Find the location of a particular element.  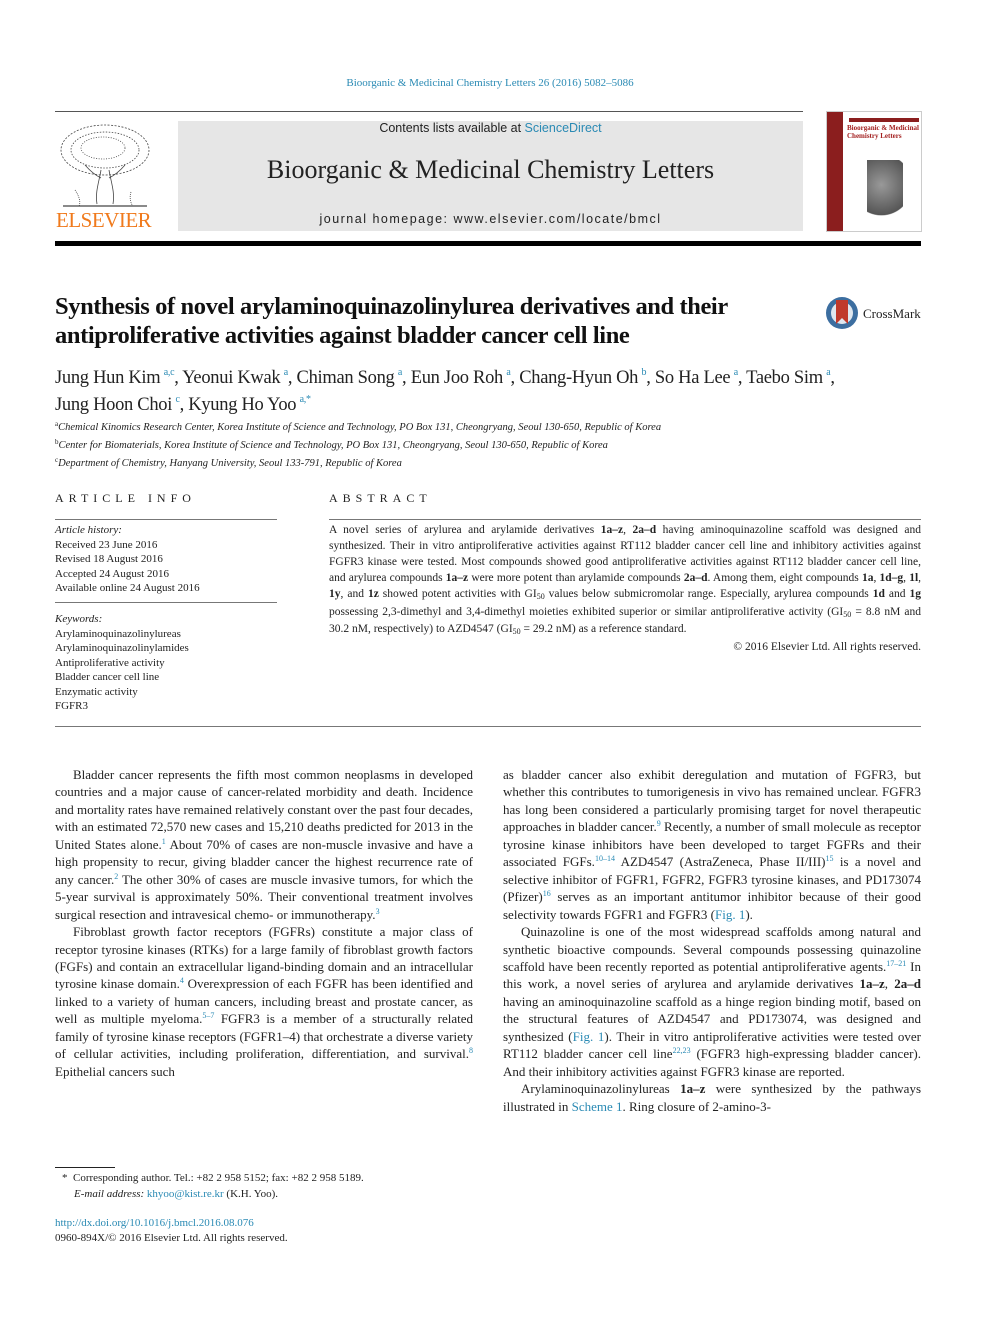

sciencedirect-link: ScienceDirect is located at coordinates (563, 128).